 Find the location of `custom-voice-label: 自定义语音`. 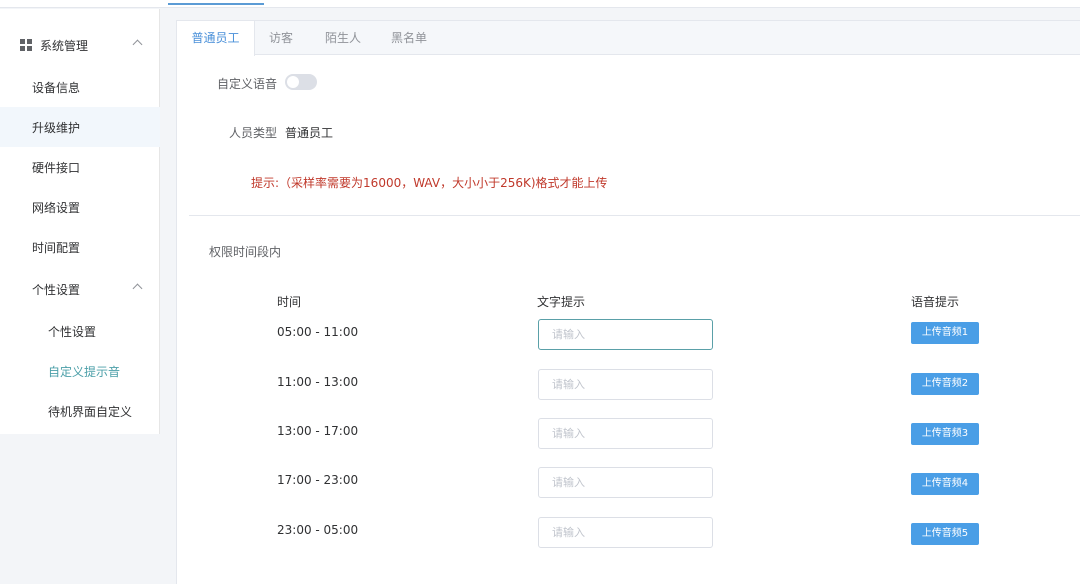

custom-voice-label: 自定义语音 is located at coordinates (246, 84).